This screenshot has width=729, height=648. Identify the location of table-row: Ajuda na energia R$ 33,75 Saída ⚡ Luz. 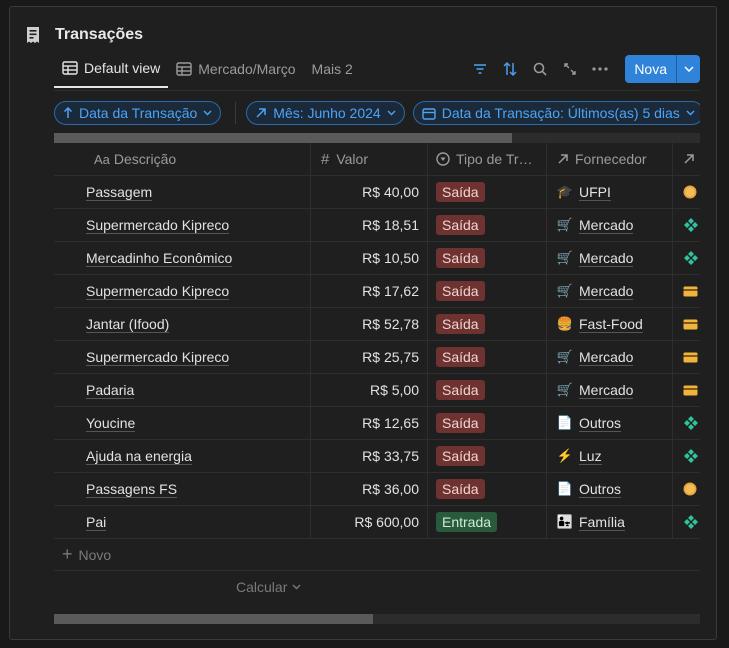
(377, 456).